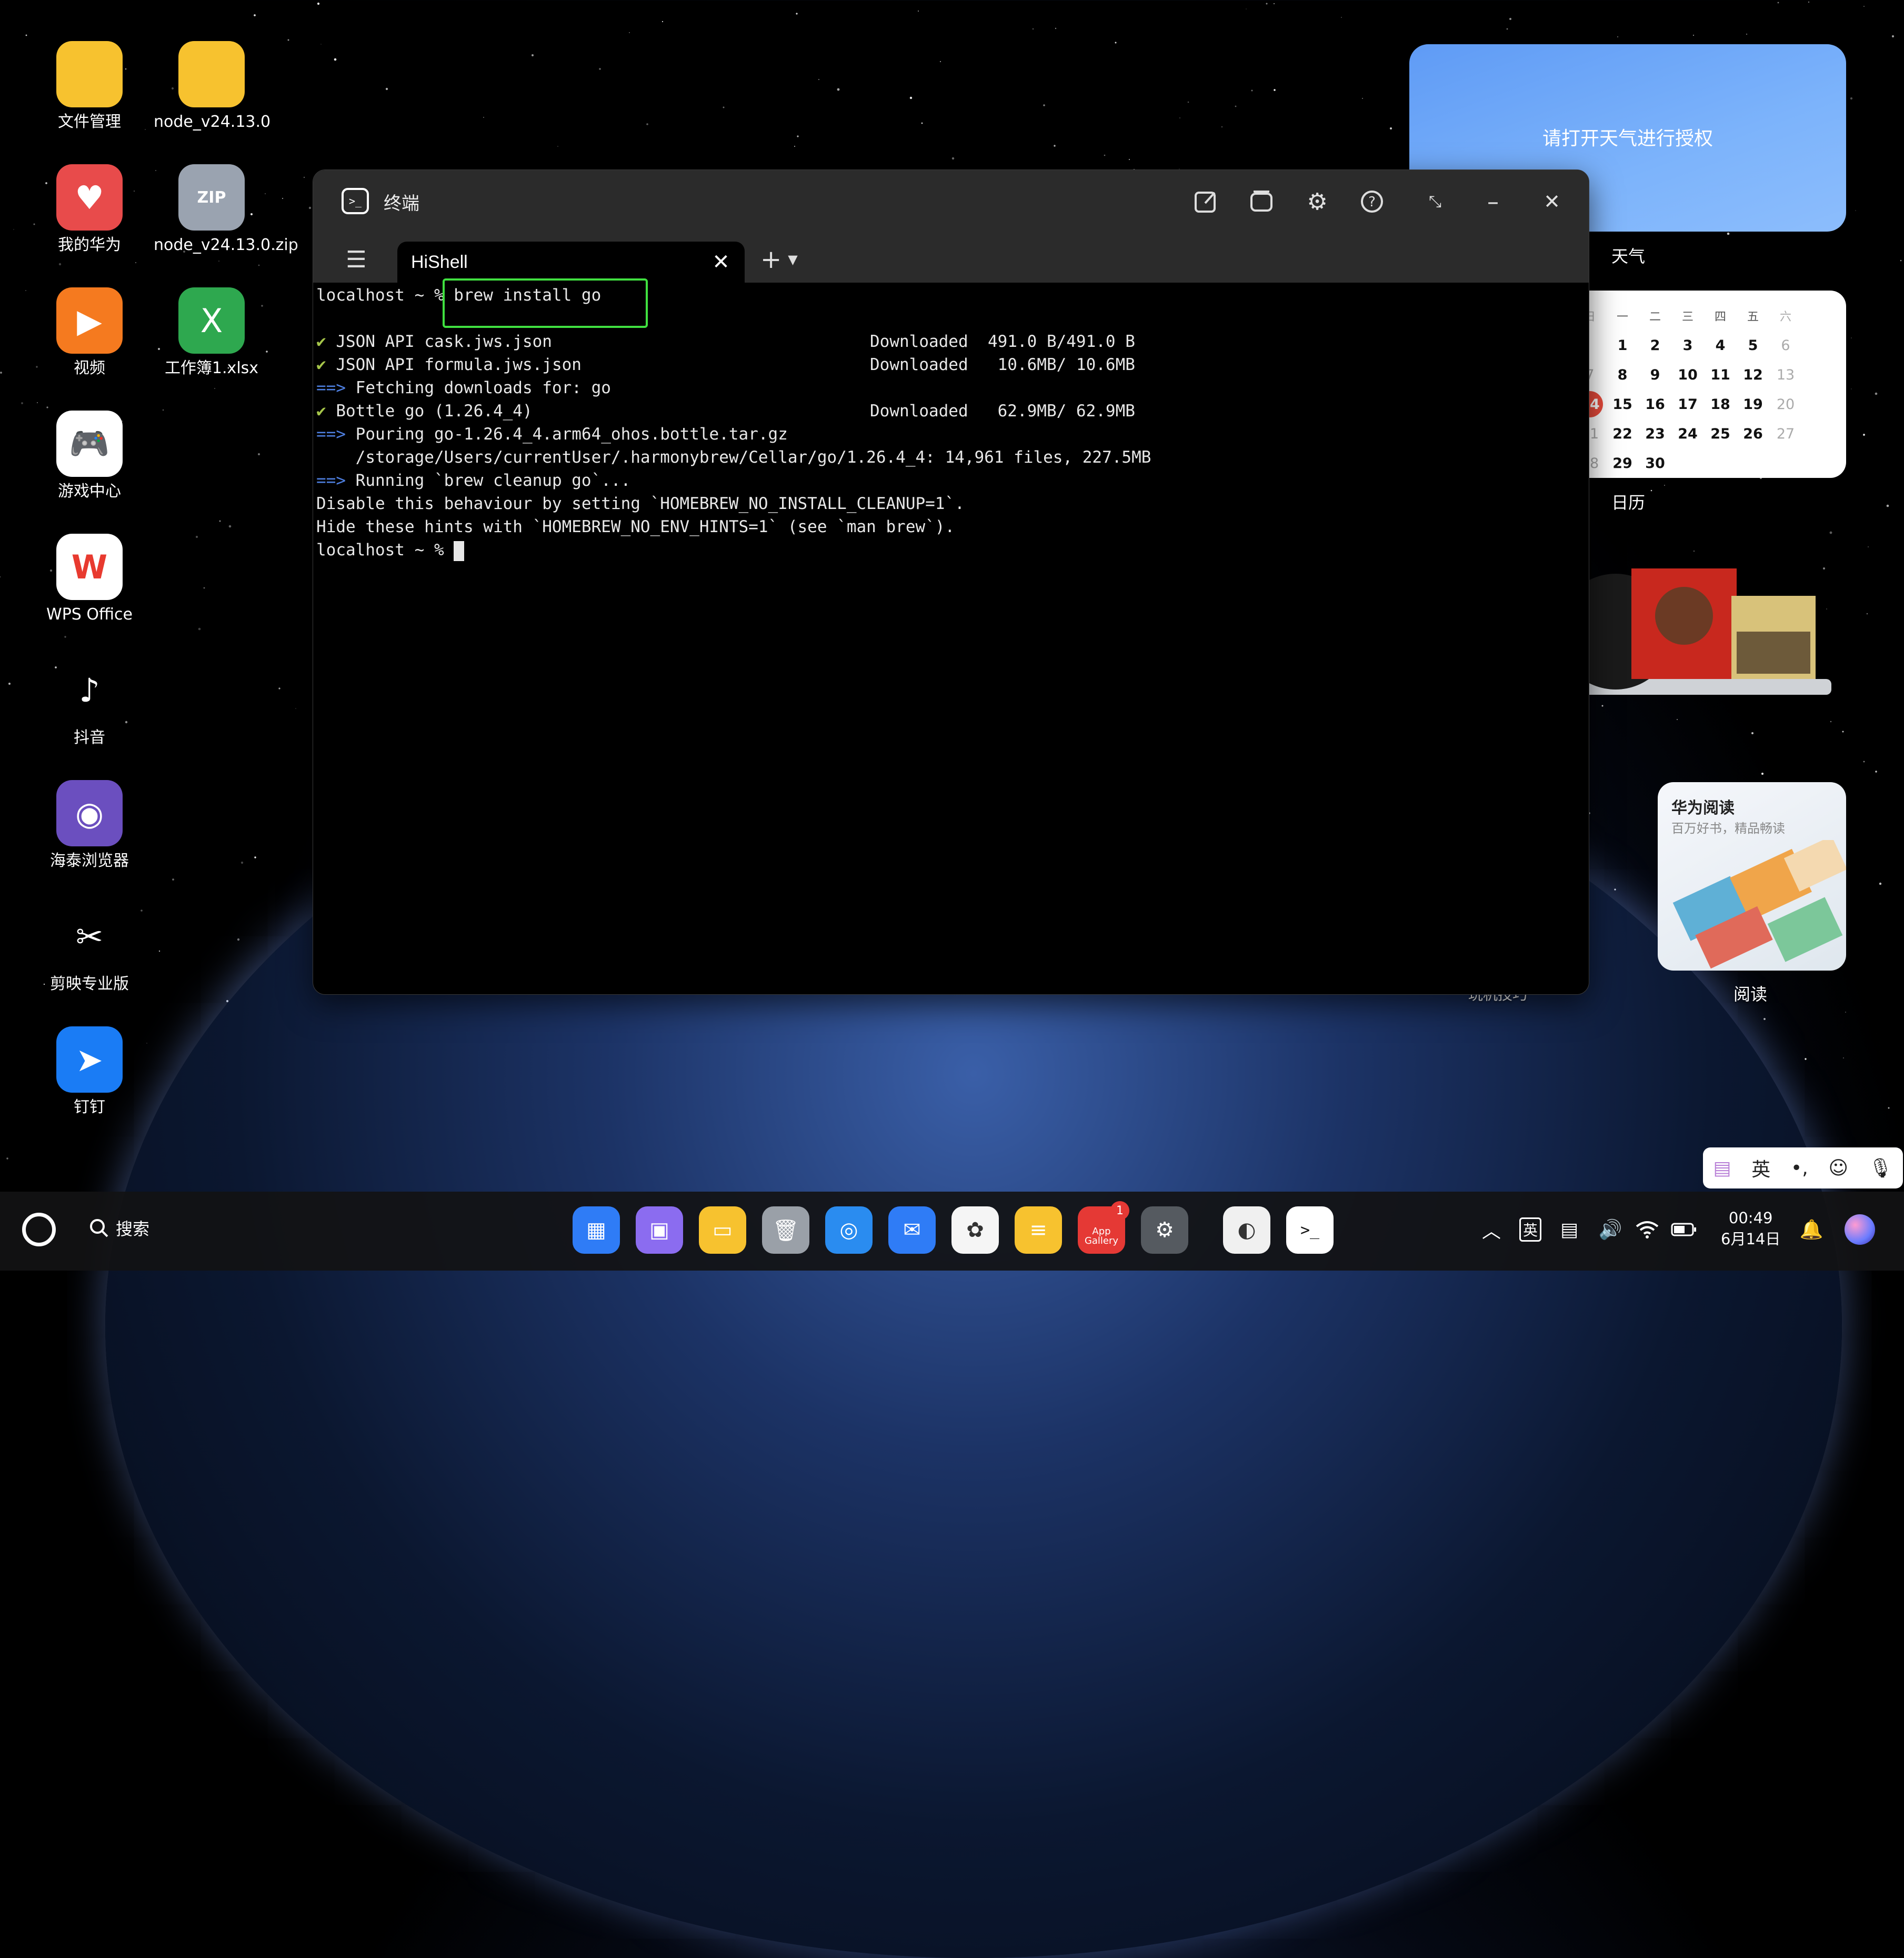 This screenshot has height=1958, width=1904. I want to click on hi-browser-icon: ◐, so click(1246, 1230).